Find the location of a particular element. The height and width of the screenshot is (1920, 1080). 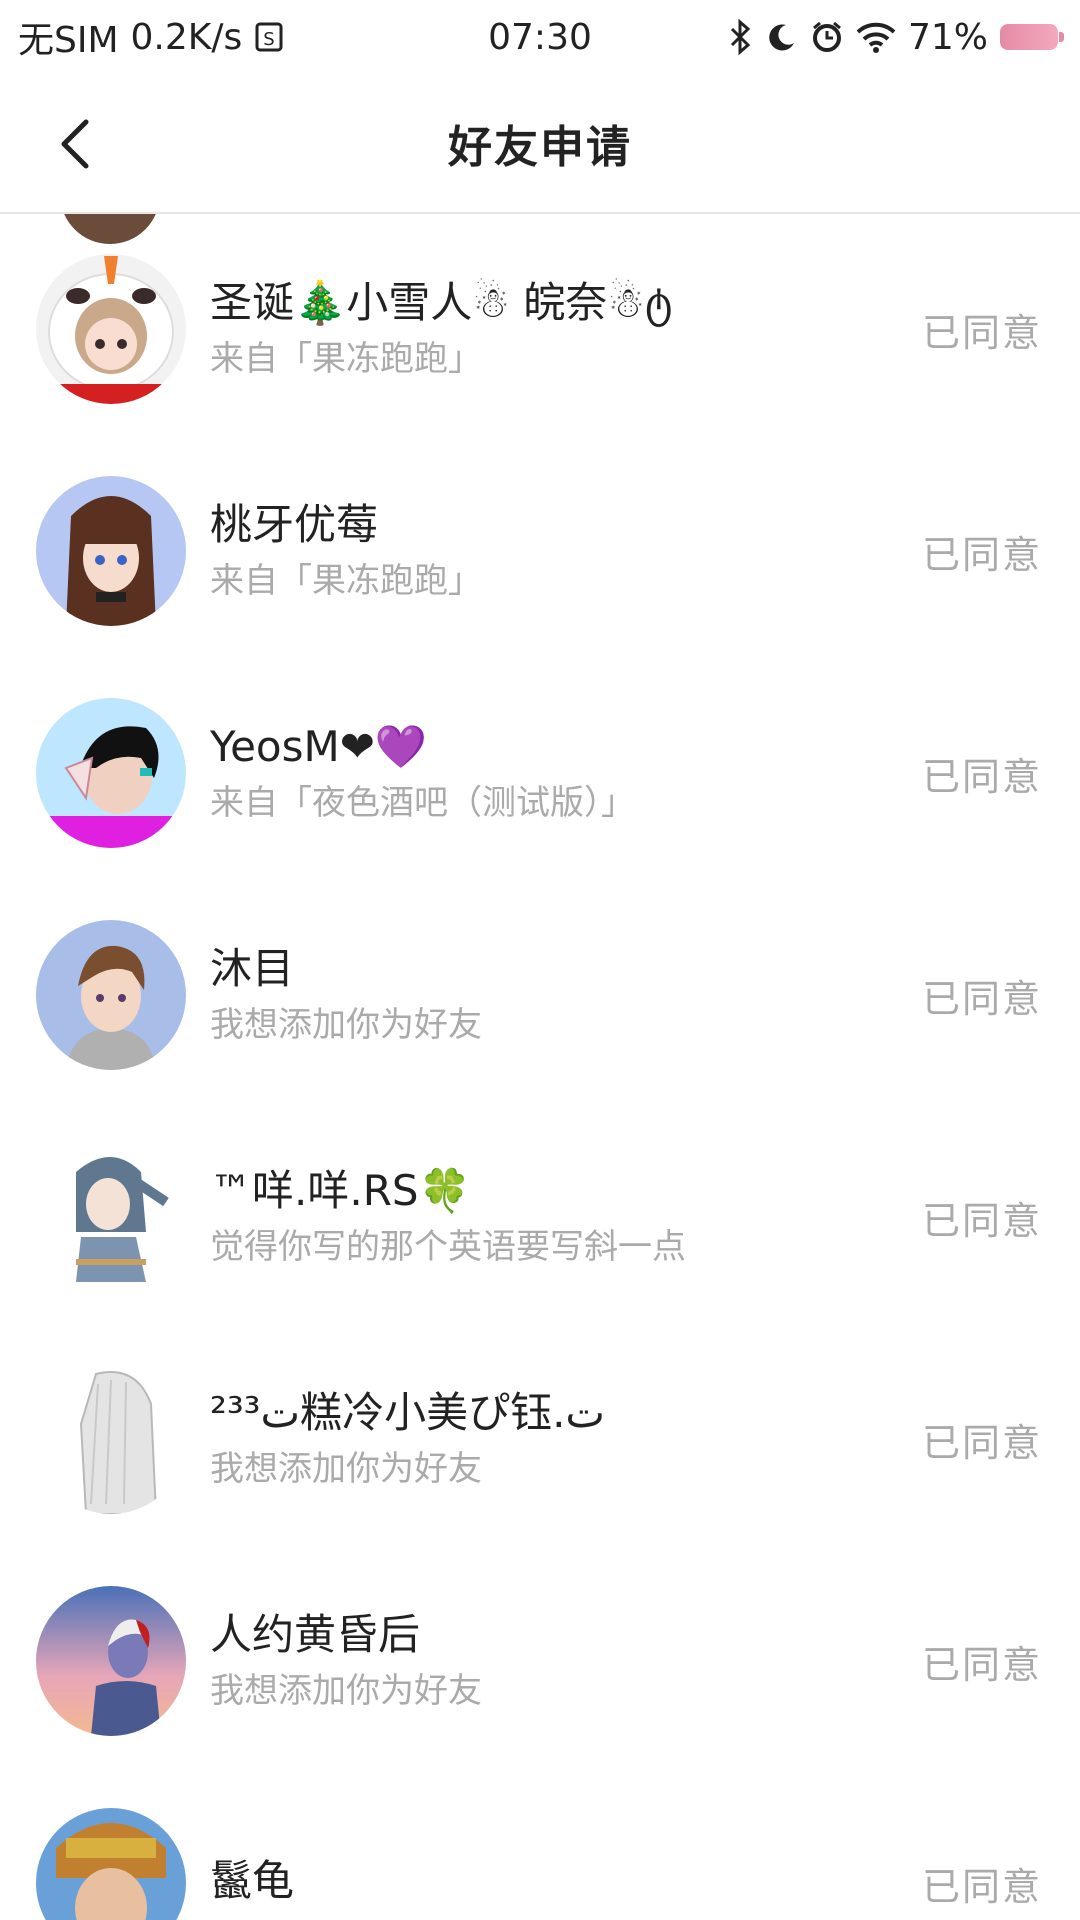

chevron-left-icon is located at coordinates (75, 144).